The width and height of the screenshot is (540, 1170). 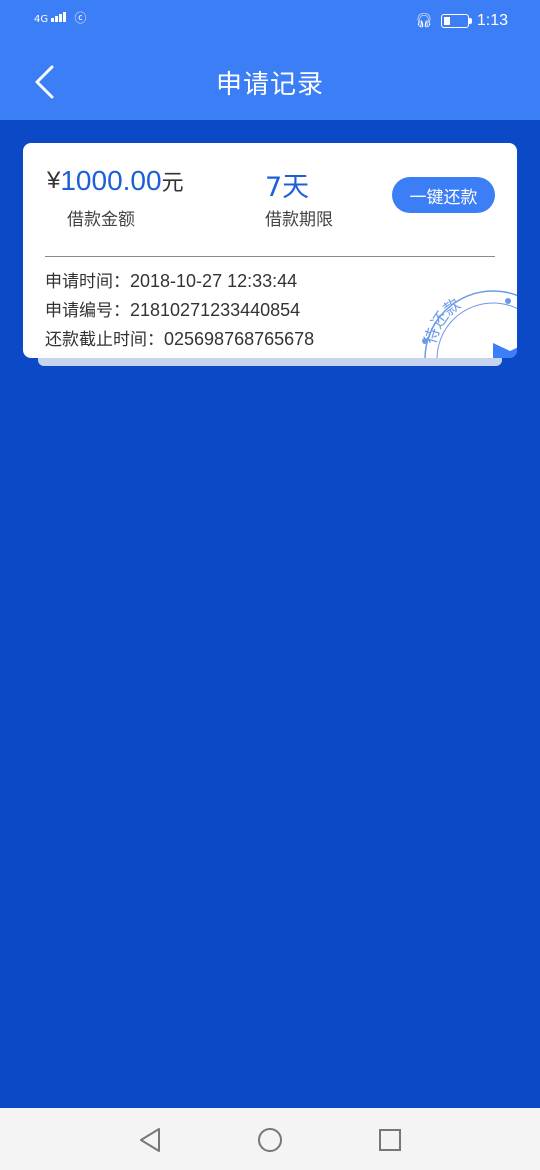 What do you see at coordinates (443, 195) in the screenshot?
I see `one-click-repay-button: 一键还款` at bounding box center [443, 195].